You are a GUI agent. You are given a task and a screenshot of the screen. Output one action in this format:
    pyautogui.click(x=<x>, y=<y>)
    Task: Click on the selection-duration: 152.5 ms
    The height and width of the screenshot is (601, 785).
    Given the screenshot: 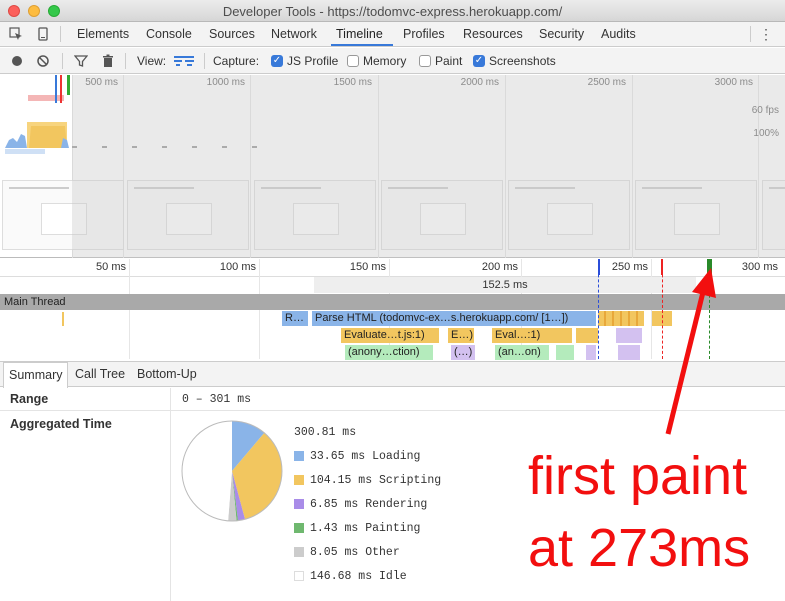 What is the action you would take?
    pyautogui.click(x=505, y=285)
    